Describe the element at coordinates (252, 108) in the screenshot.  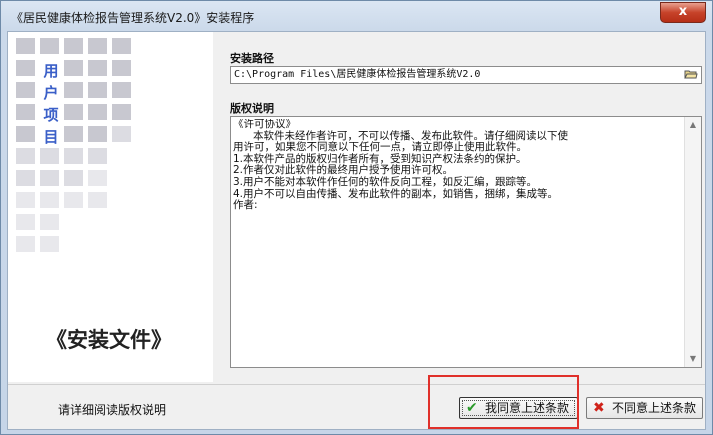
I see `license-label: 版权说明` at that location.